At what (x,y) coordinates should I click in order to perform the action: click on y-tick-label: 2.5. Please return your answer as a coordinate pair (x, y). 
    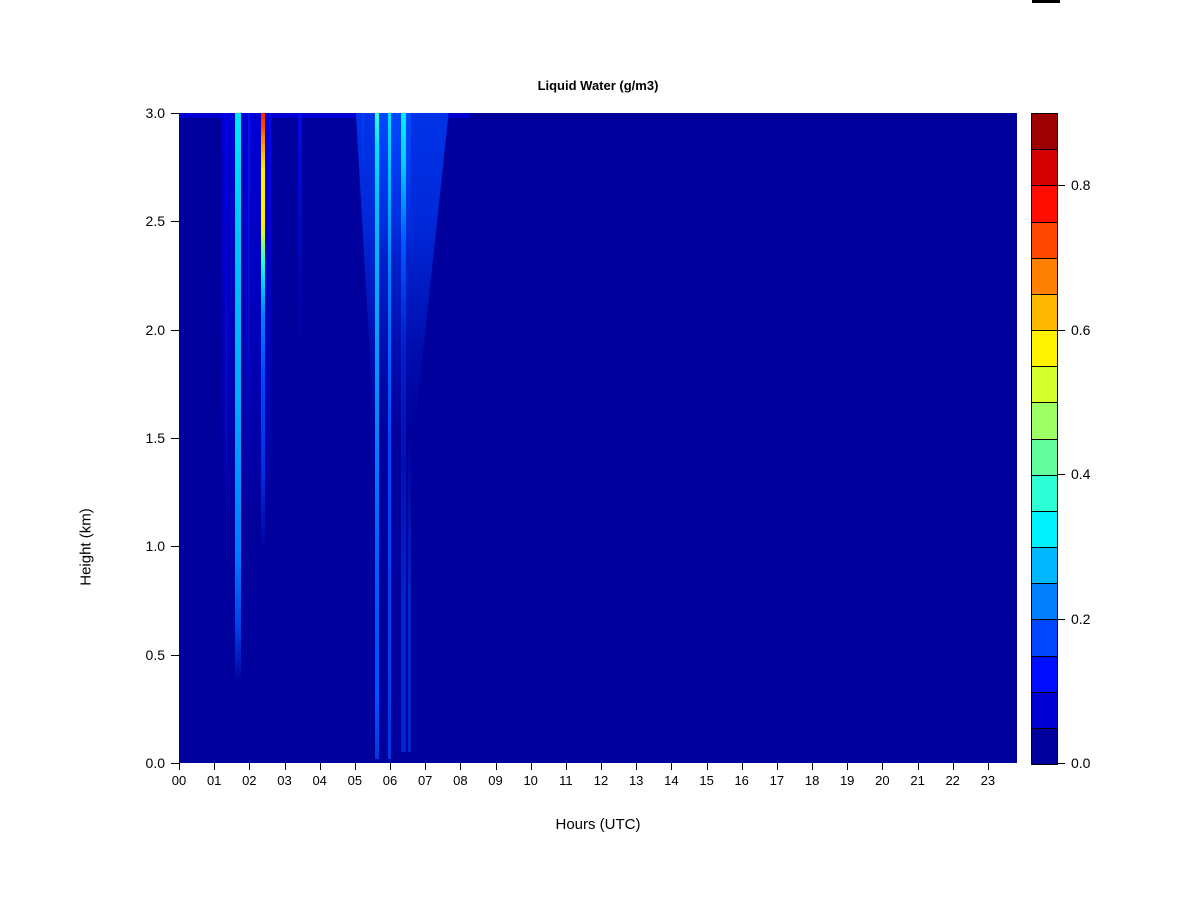
    Looking at the image, I should click on (155, 221).